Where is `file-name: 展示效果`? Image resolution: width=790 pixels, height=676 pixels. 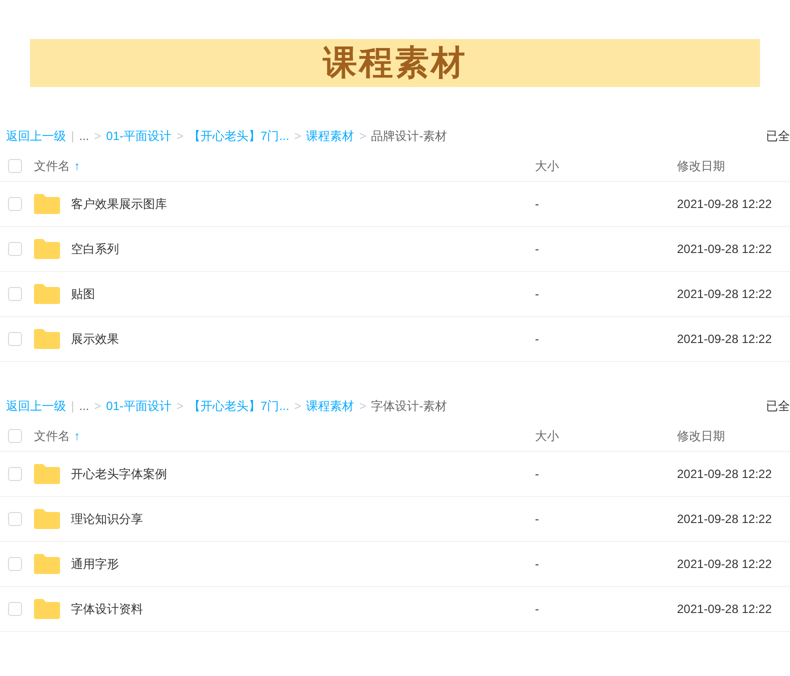 file-name: 展示效果 is located at coordinates (95, 339).